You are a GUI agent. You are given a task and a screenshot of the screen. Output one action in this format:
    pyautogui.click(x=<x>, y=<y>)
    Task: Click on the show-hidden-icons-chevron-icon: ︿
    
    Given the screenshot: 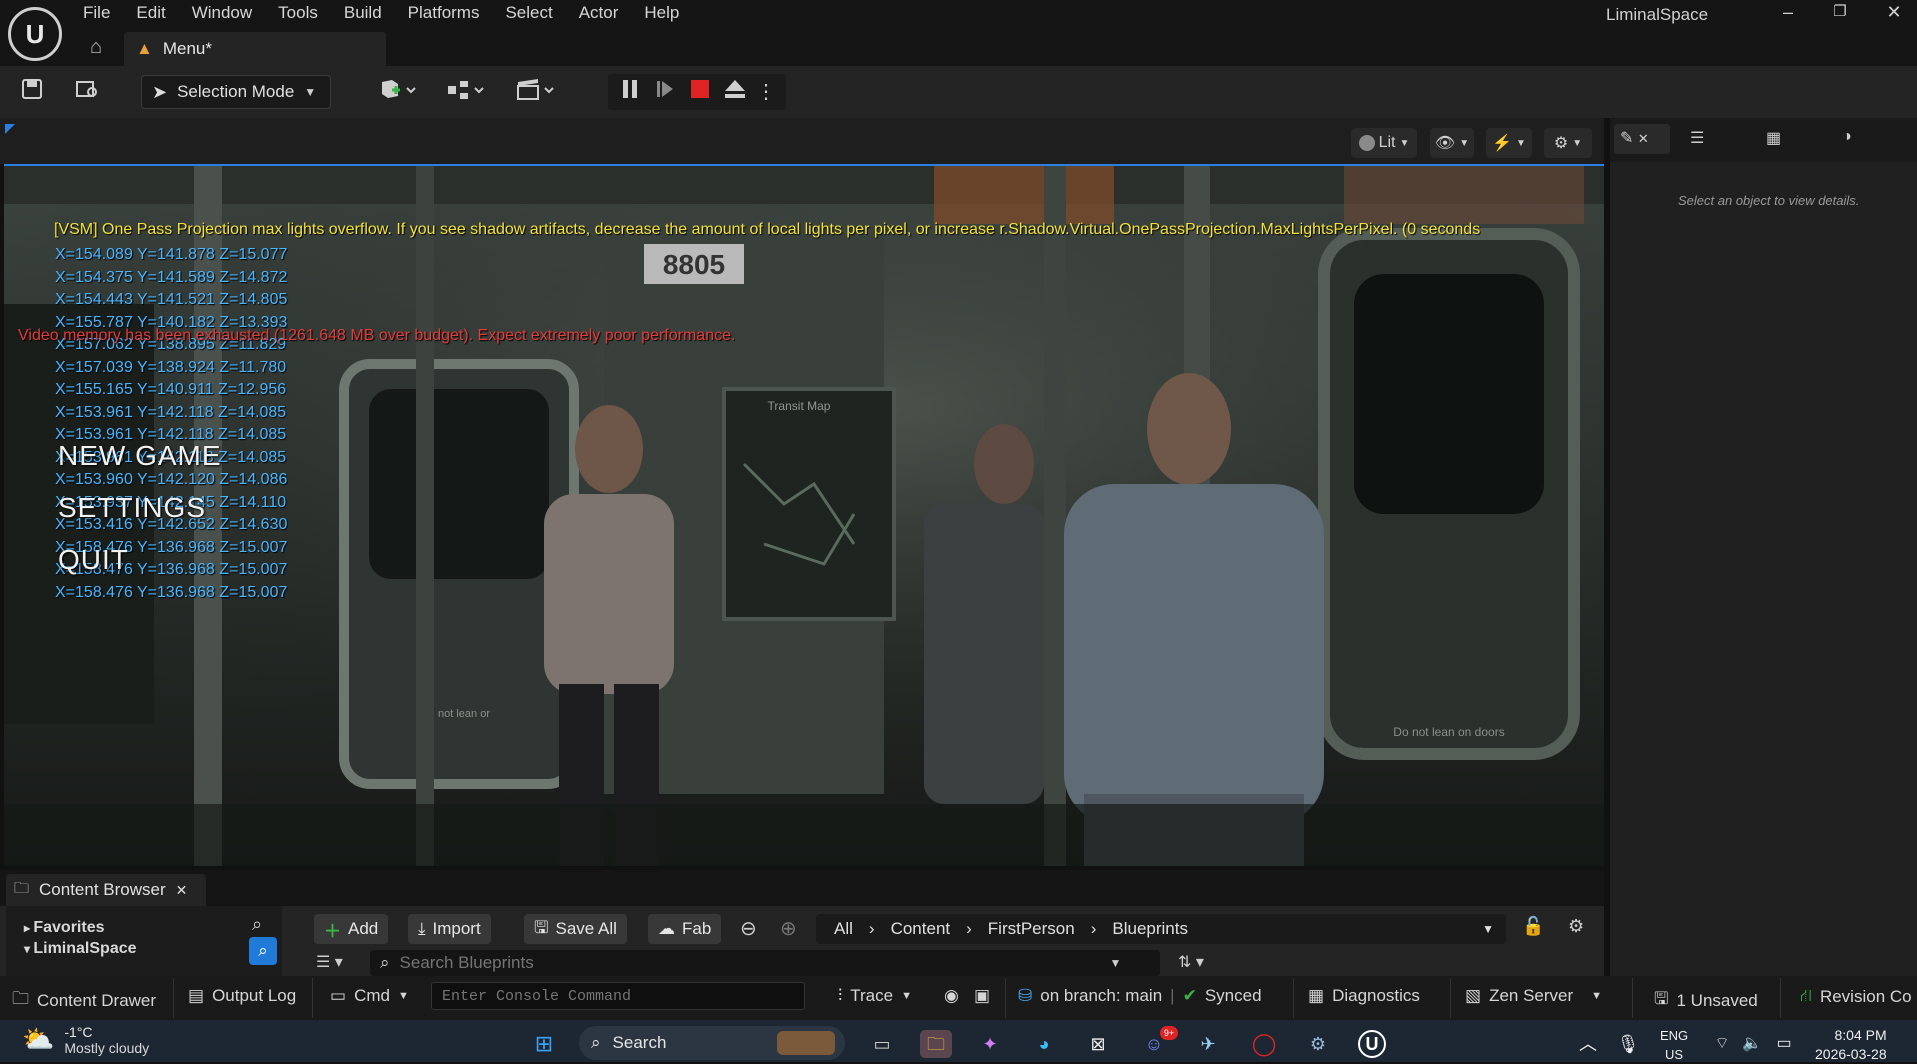 What is the action you would take?
    pyautogui.click(x=1588, y=1044)
    